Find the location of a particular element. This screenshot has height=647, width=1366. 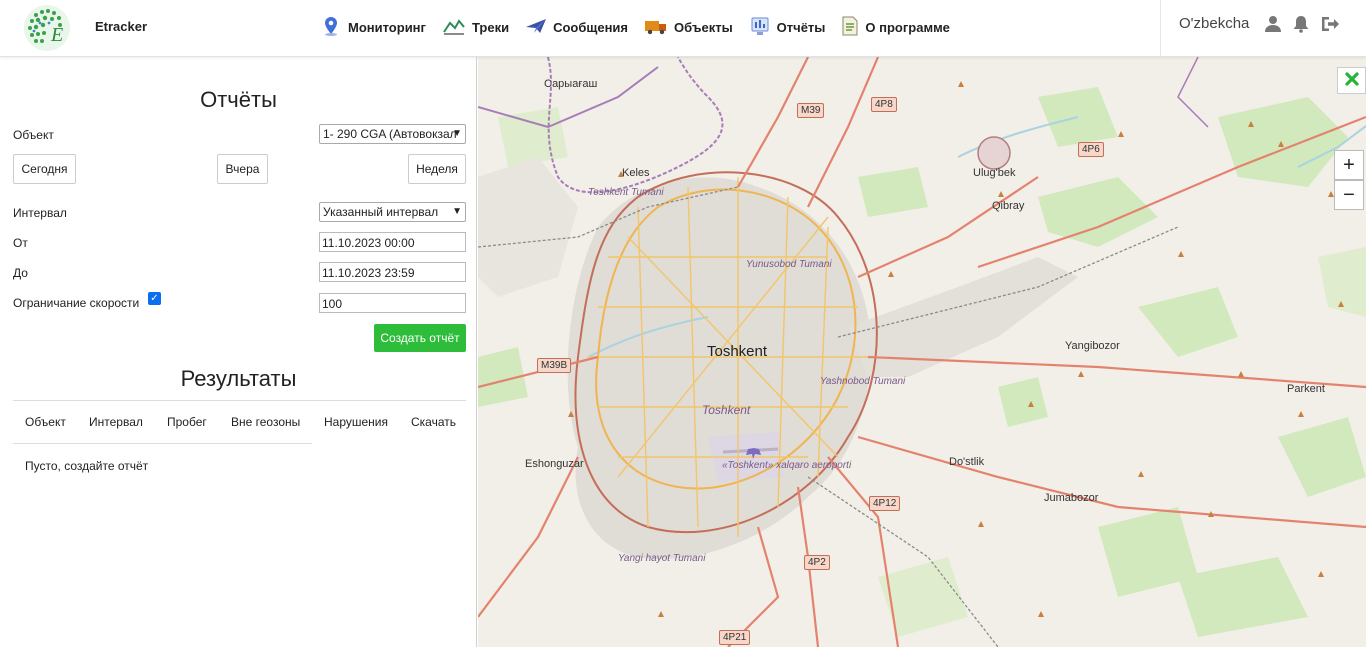

district-toshkent-tumani: Toshkent Tumani is located at coordinates (626, 192).